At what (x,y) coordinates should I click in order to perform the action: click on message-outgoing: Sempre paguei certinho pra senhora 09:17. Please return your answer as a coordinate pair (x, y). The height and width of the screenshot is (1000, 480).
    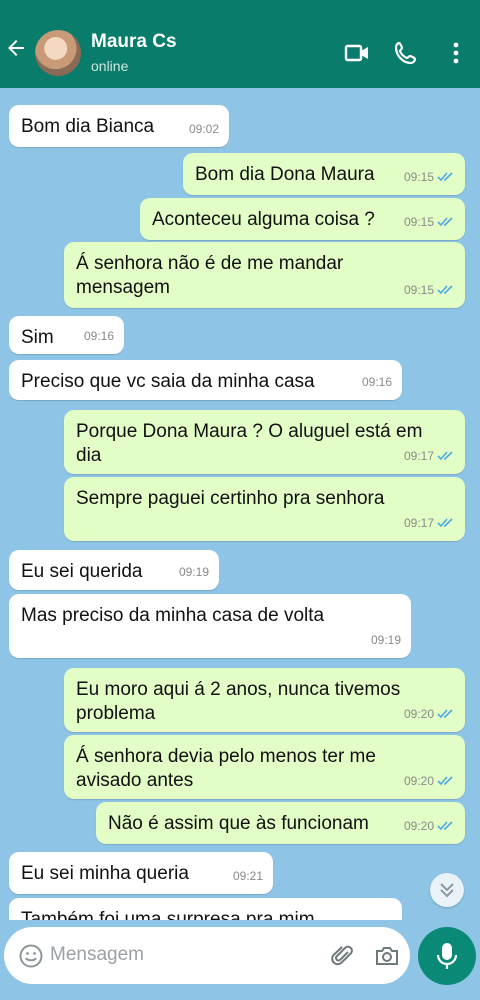
    Looking at the image, I should click on (264, 509).